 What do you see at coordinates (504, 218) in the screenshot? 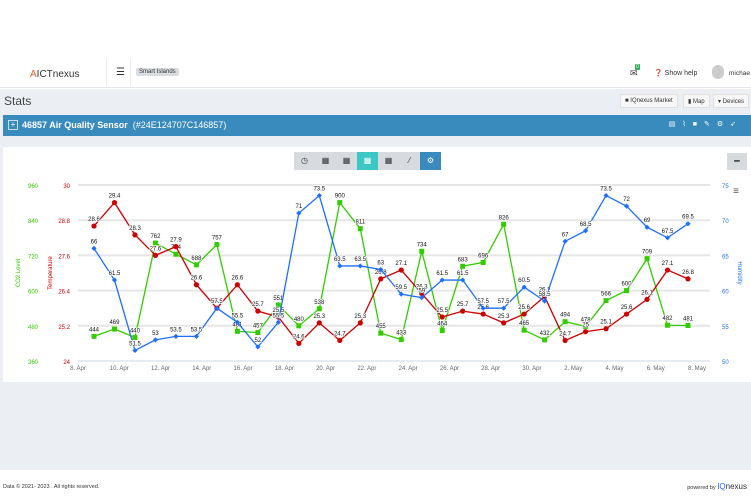
I see `data-label: 826` at bounding box center [504, 218].